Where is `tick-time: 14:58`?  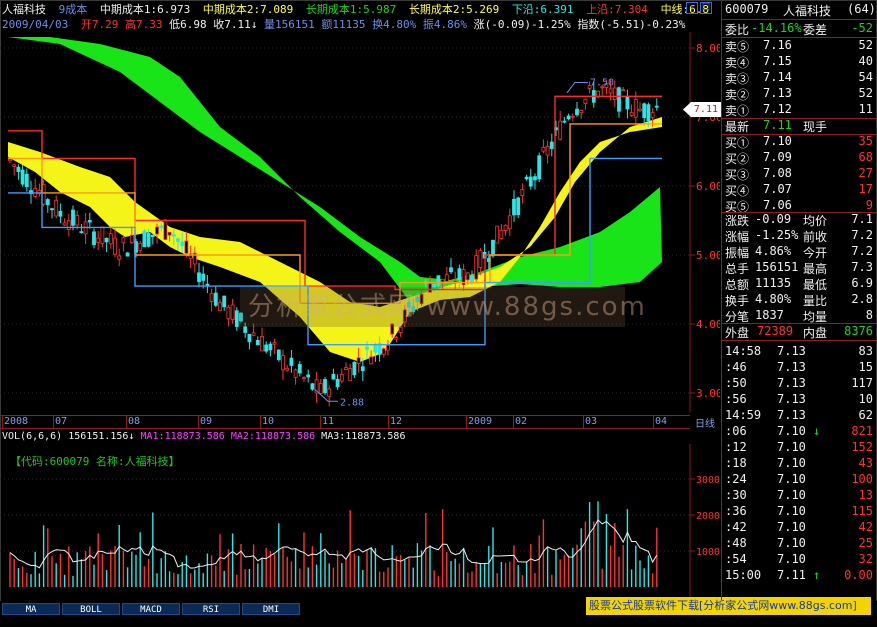 tick-time: 14:58 is located at coordinates (743, 351).